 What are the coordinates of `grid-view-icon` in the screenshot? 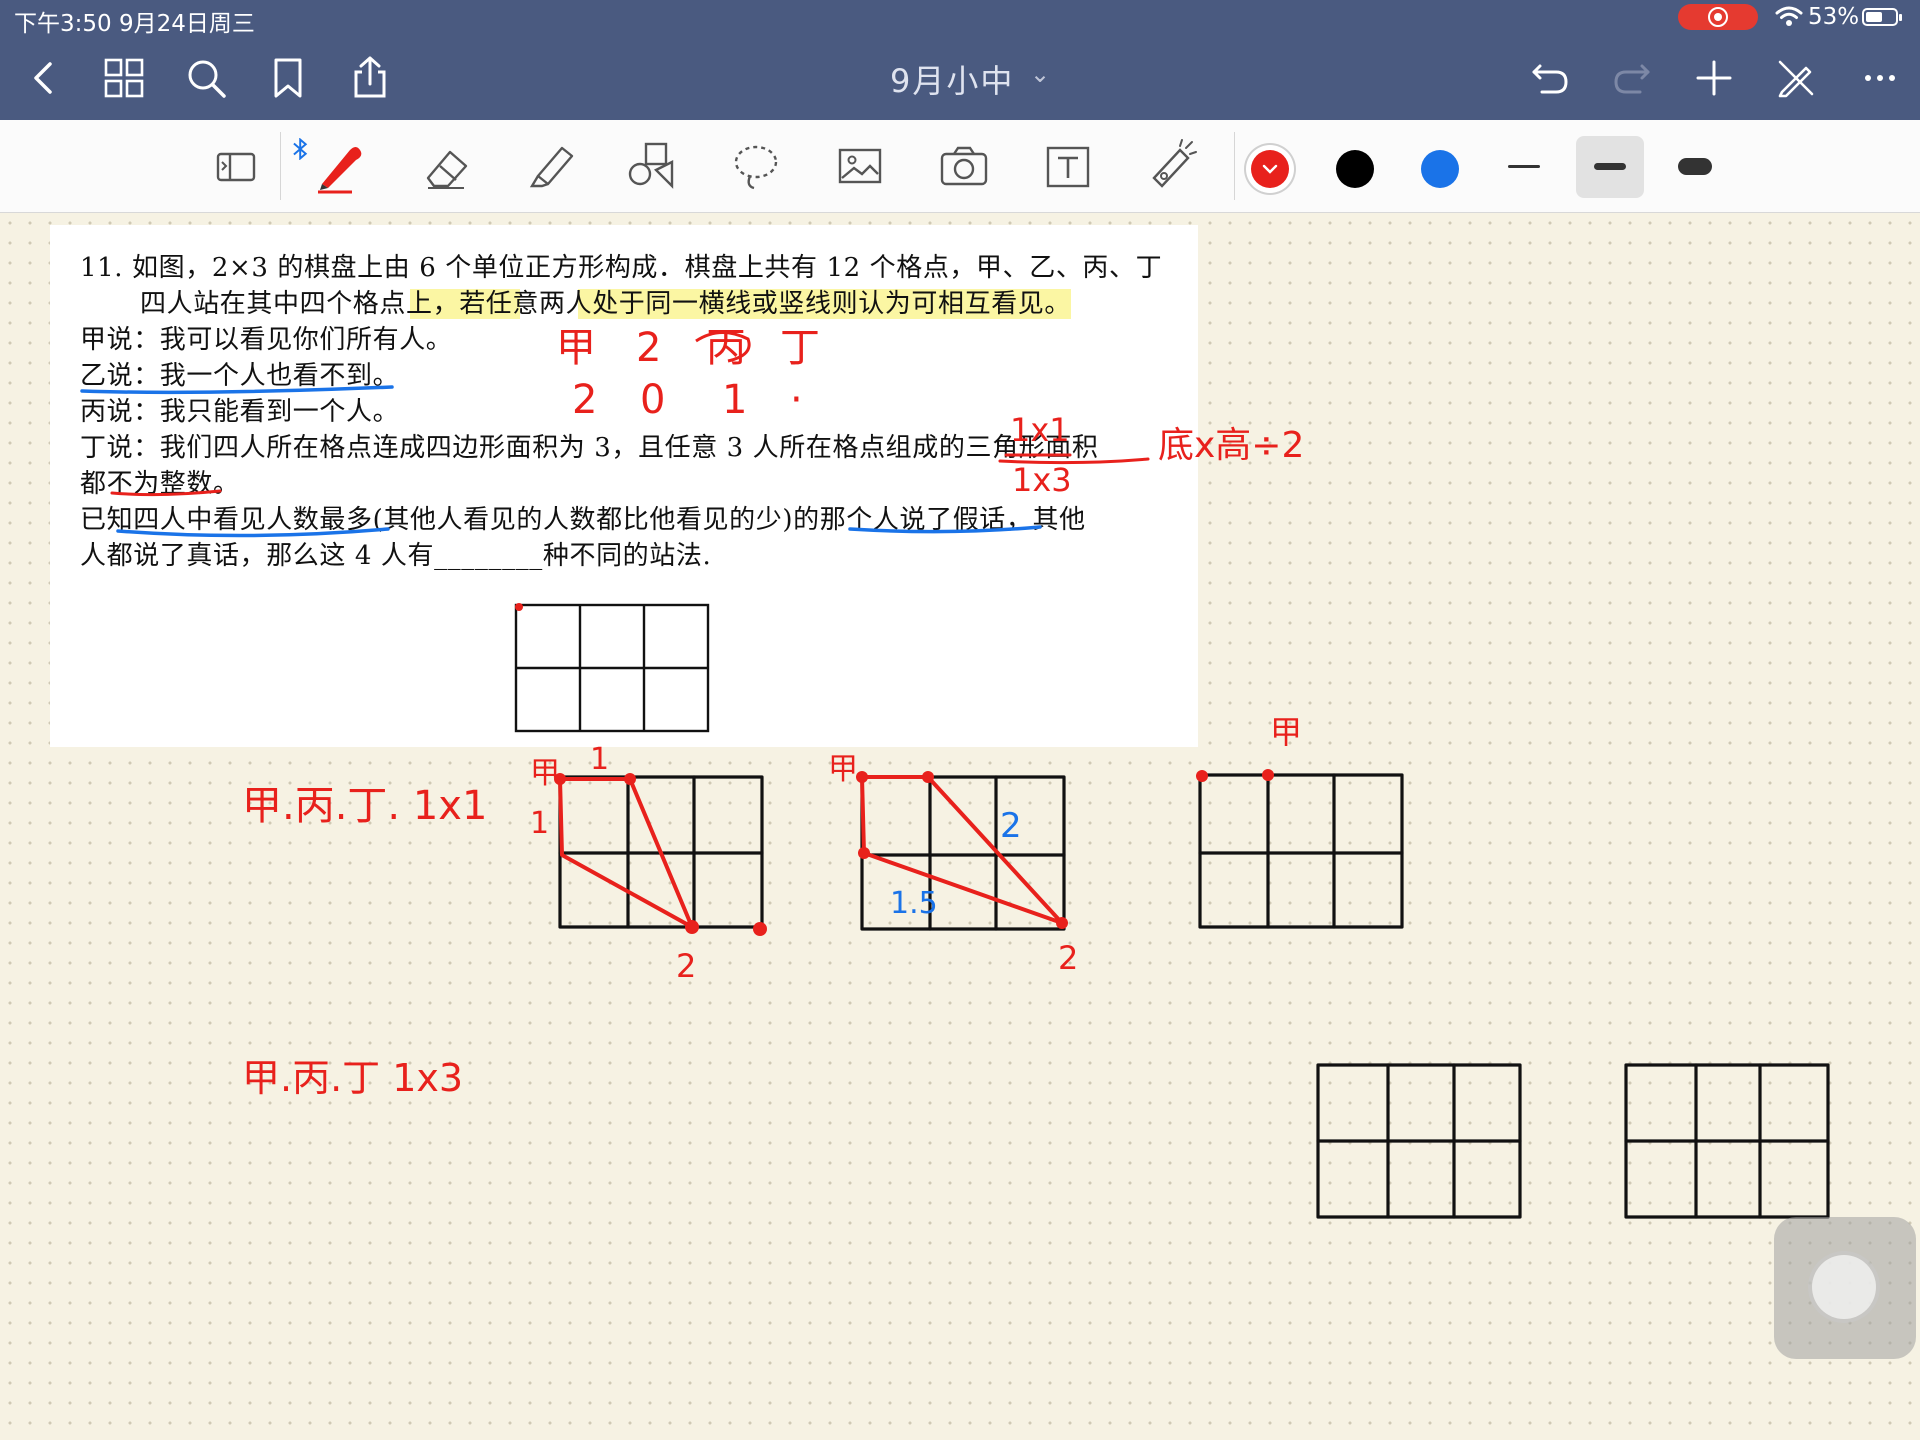 It's located at (124, 78).